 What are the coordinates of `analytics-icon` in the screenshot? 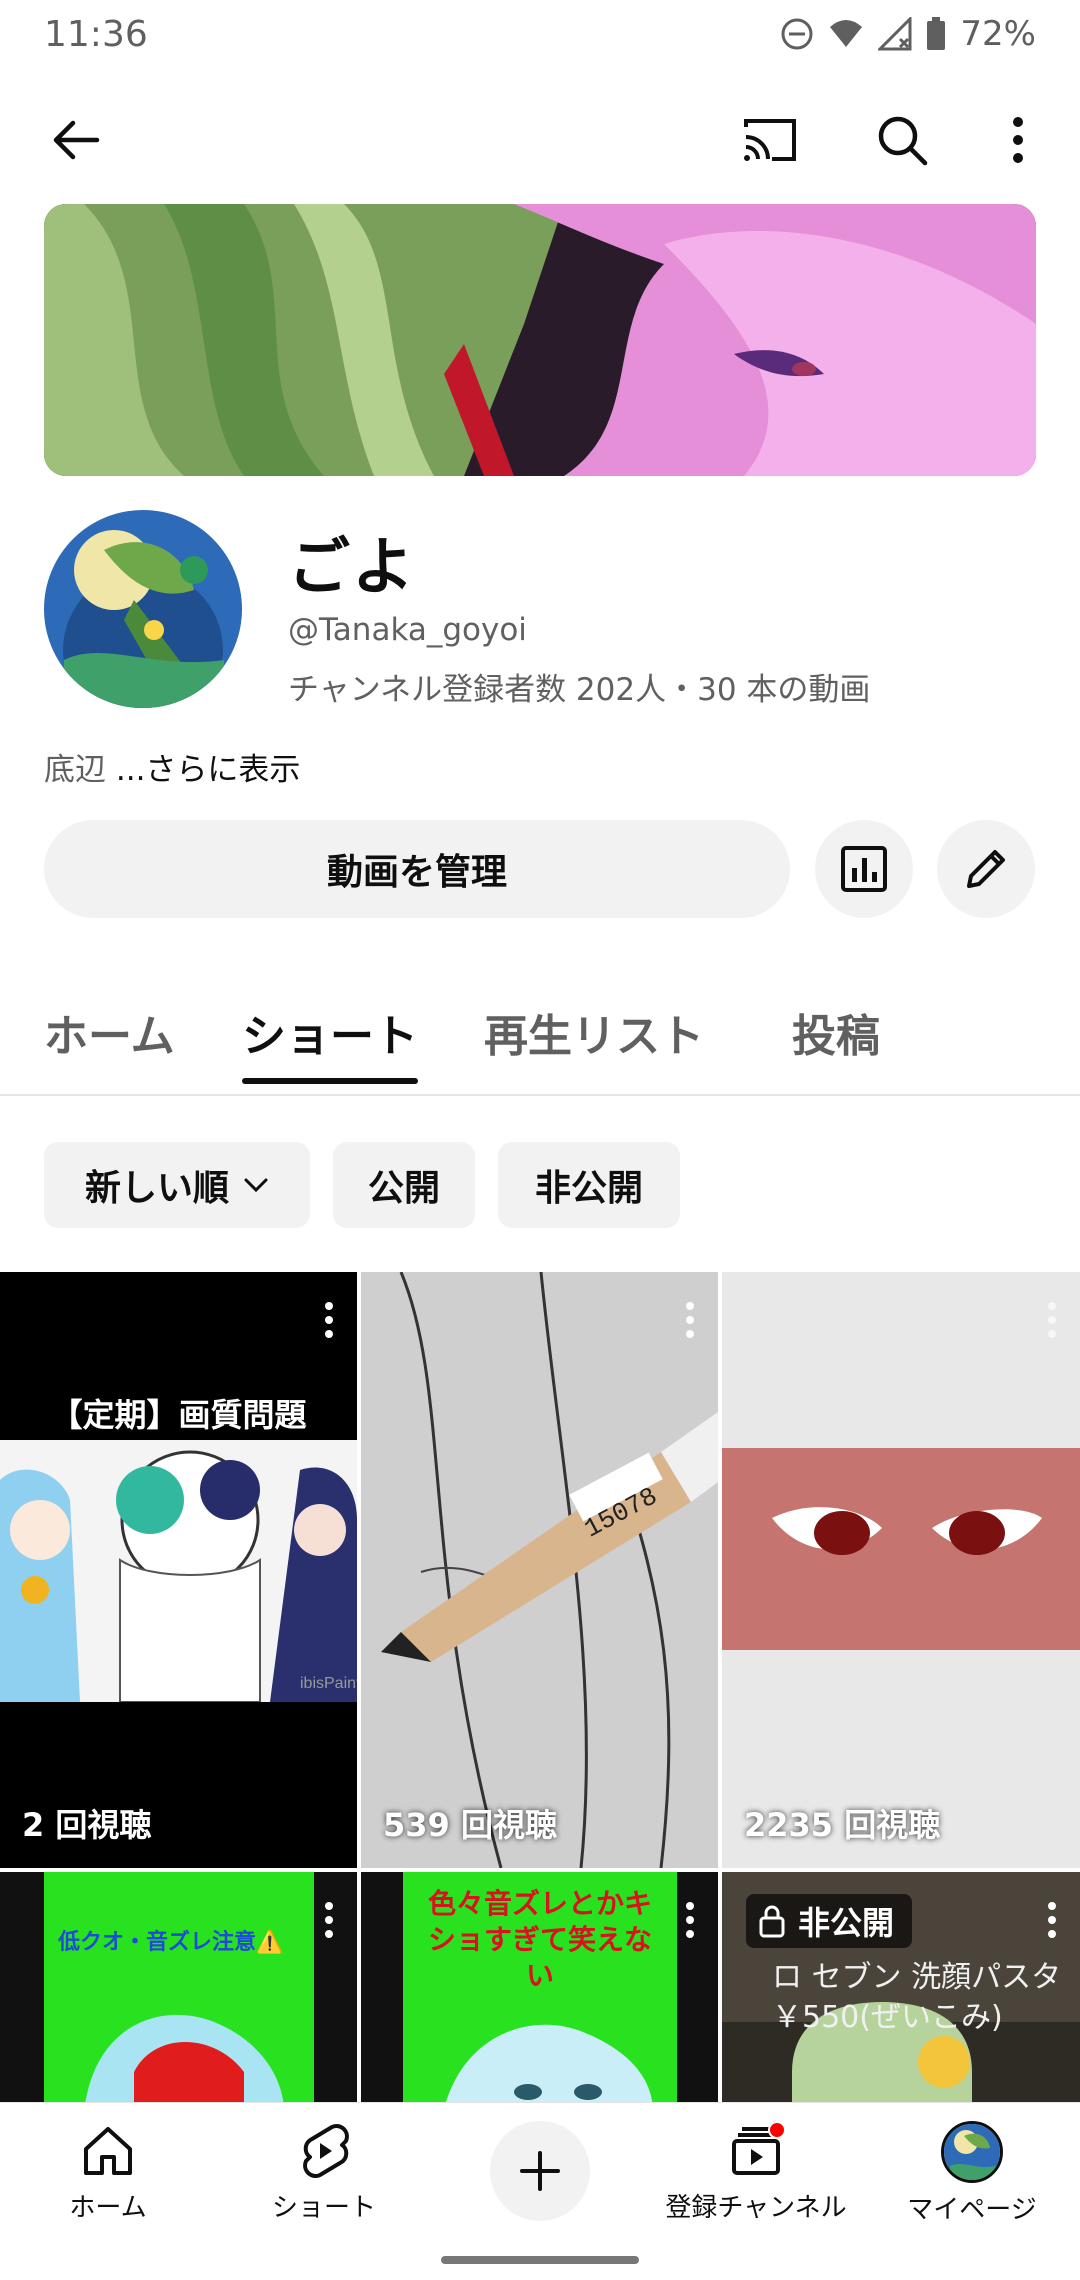 It's located at (864, 869).